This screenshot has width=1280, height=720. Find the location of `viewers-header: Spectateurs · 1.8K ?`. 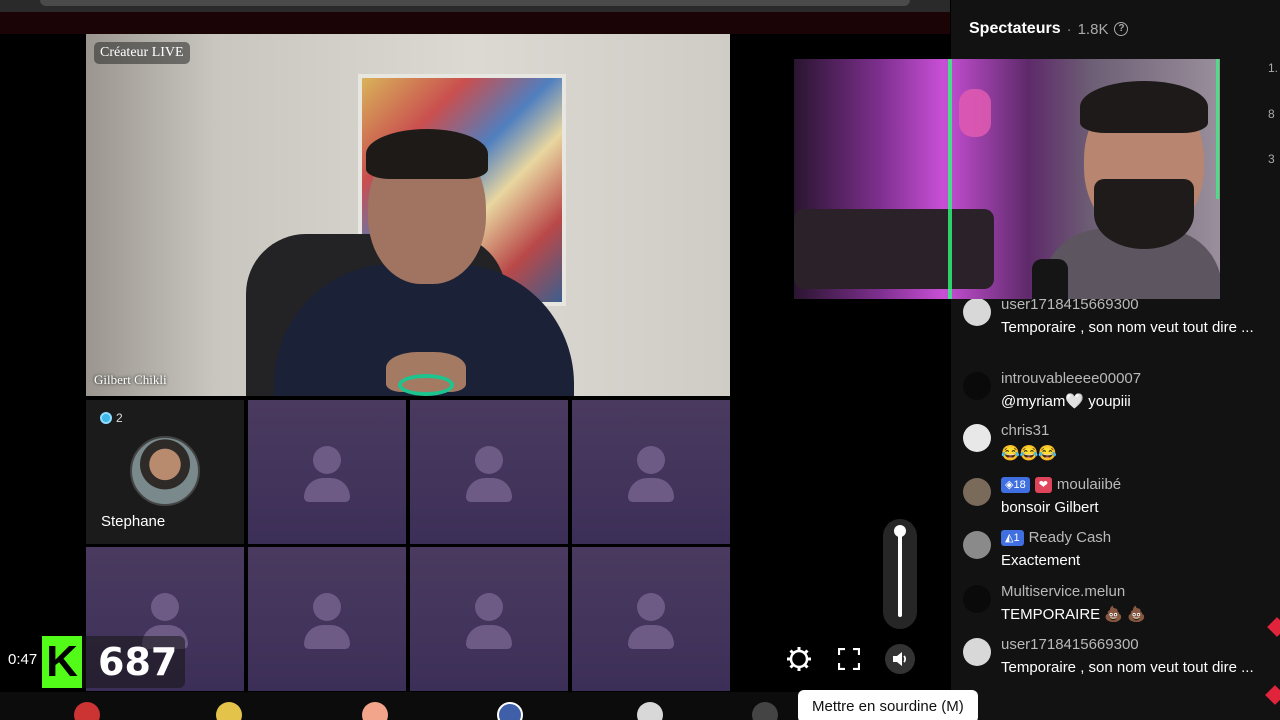

viewers-header: Spectateurs · 1.8K ? is located at coordinates (1049, 29).